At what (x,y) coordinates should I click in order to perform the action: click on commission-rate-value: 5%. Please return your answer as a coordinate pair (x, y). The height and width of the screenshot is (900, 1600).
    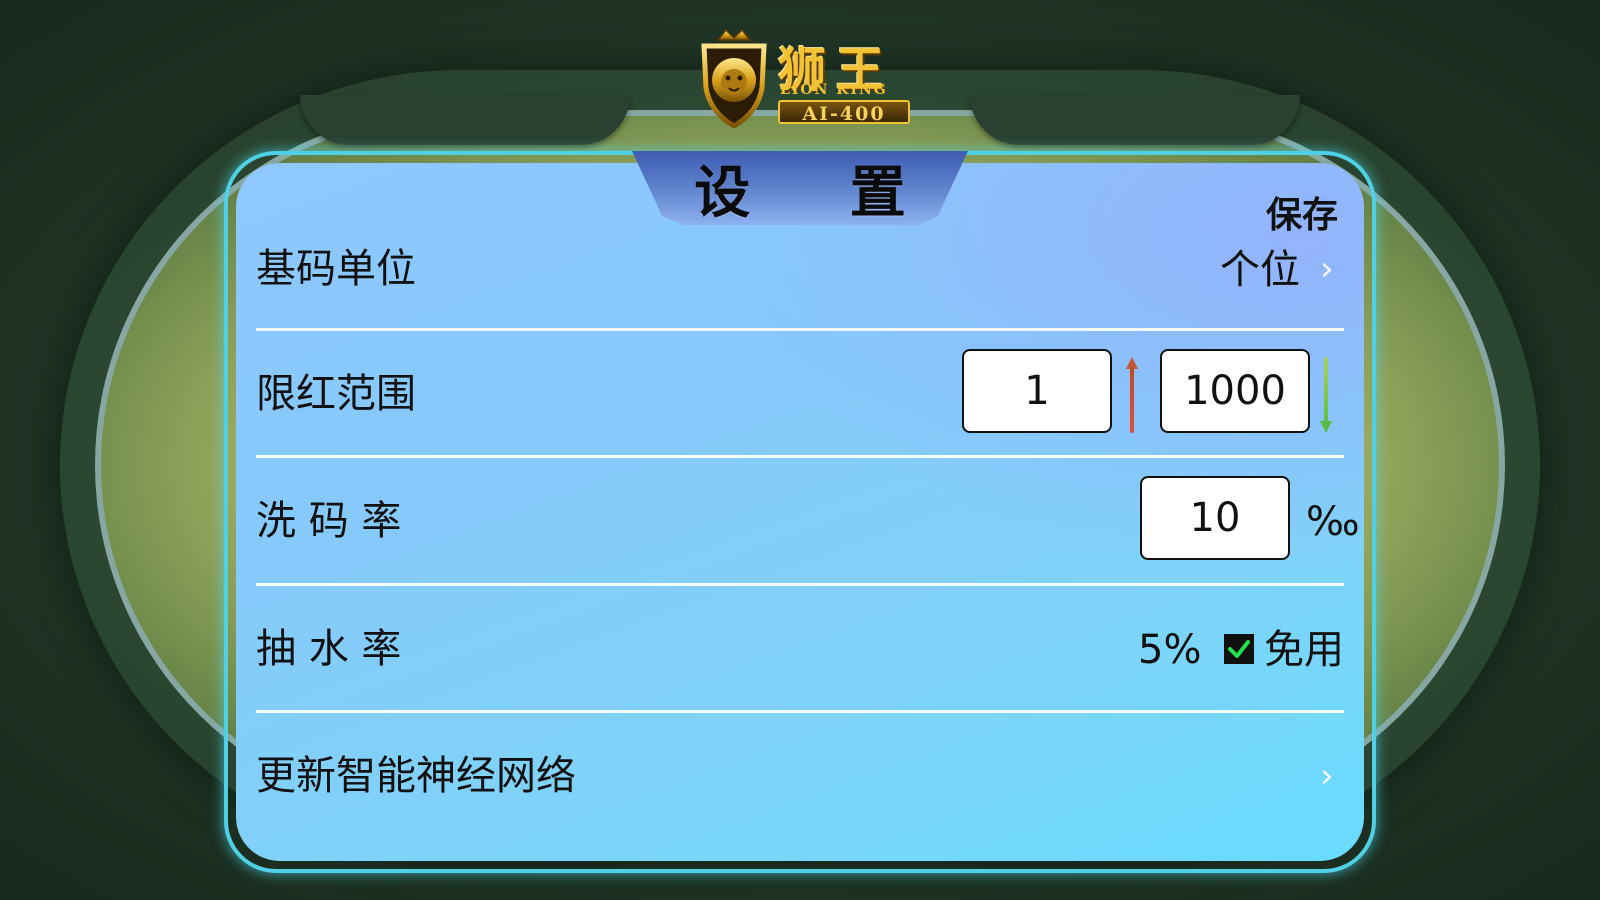
    Looking at the image, I should click on (1170, 650).